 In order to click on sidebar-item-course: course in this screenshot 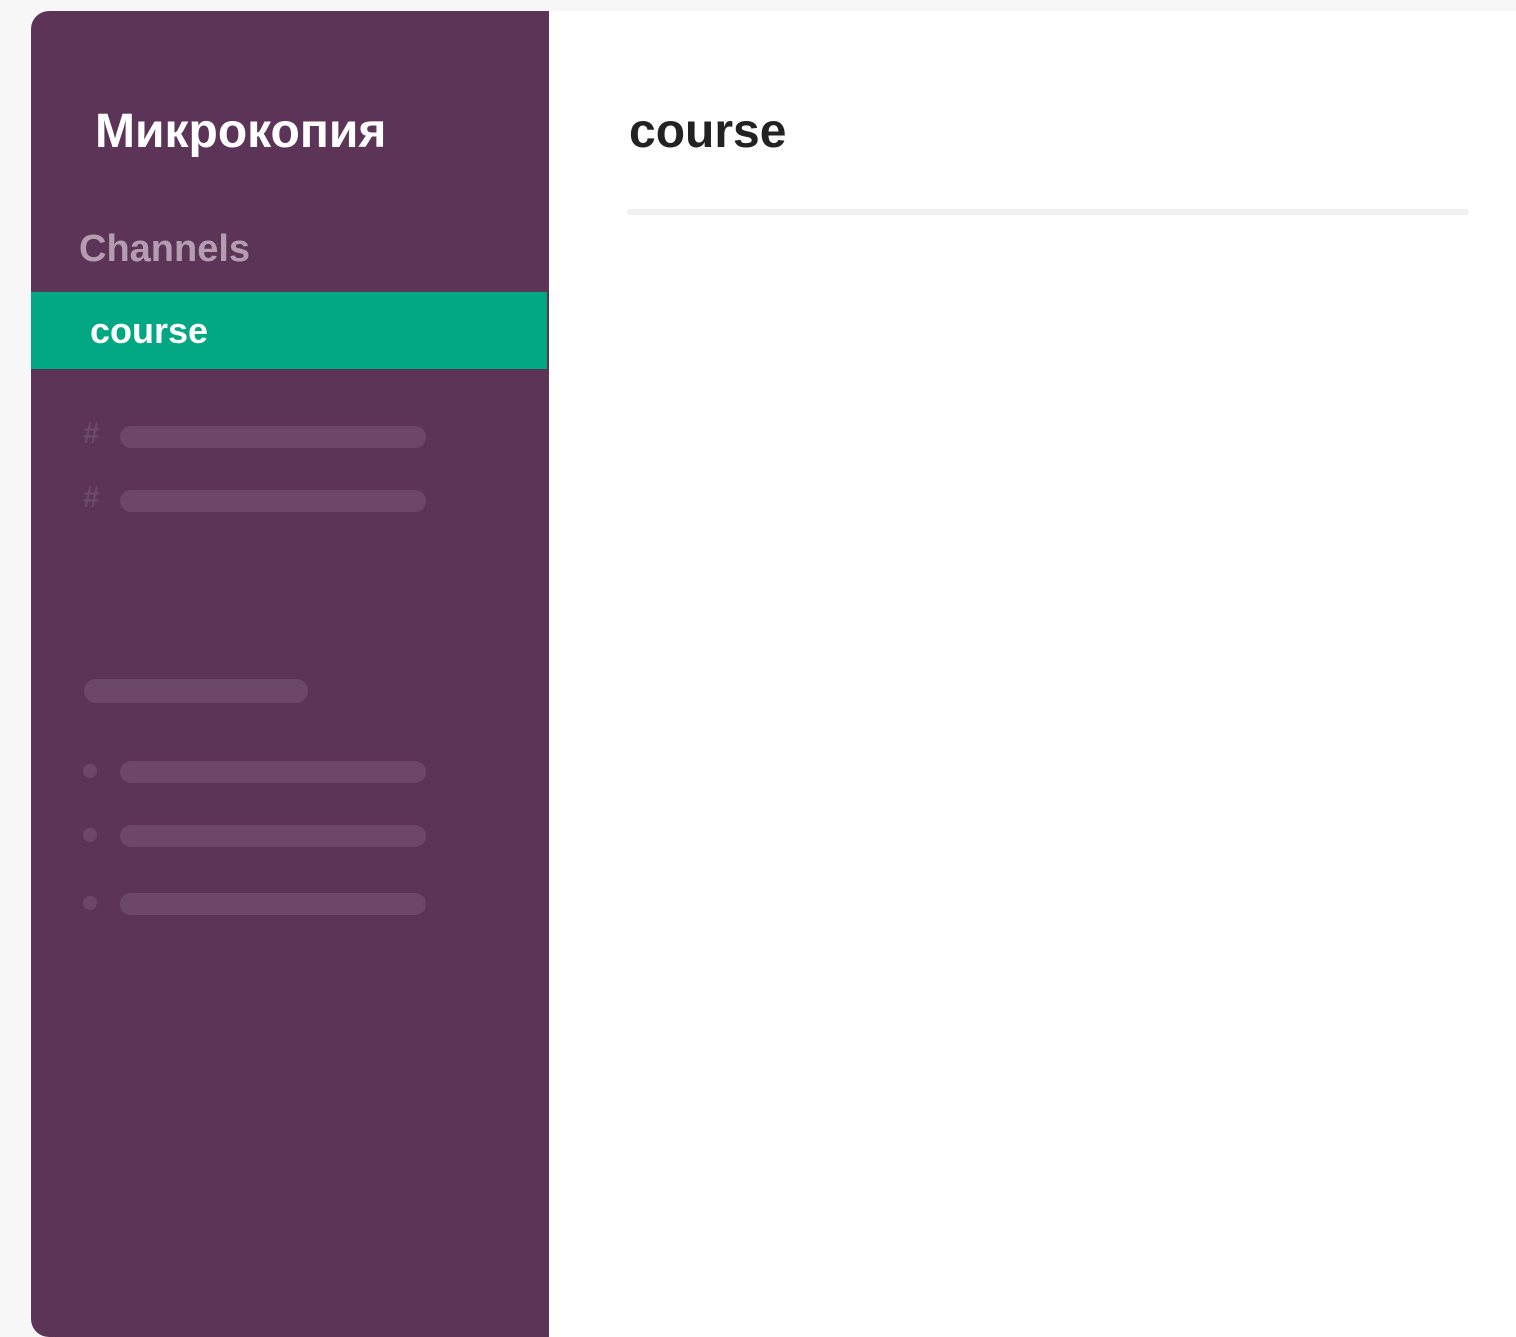, I will do `click(289, 330)`.